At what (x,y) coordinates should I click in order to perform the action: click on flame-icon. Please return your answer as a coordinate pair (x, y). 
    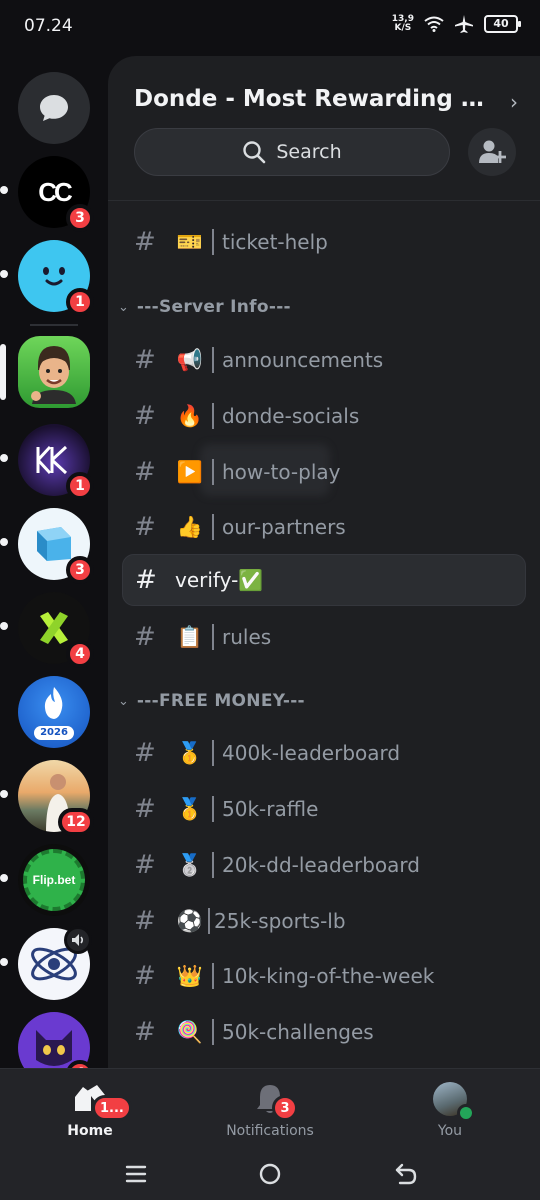
    Looking at the image, I should click on (53, 703).